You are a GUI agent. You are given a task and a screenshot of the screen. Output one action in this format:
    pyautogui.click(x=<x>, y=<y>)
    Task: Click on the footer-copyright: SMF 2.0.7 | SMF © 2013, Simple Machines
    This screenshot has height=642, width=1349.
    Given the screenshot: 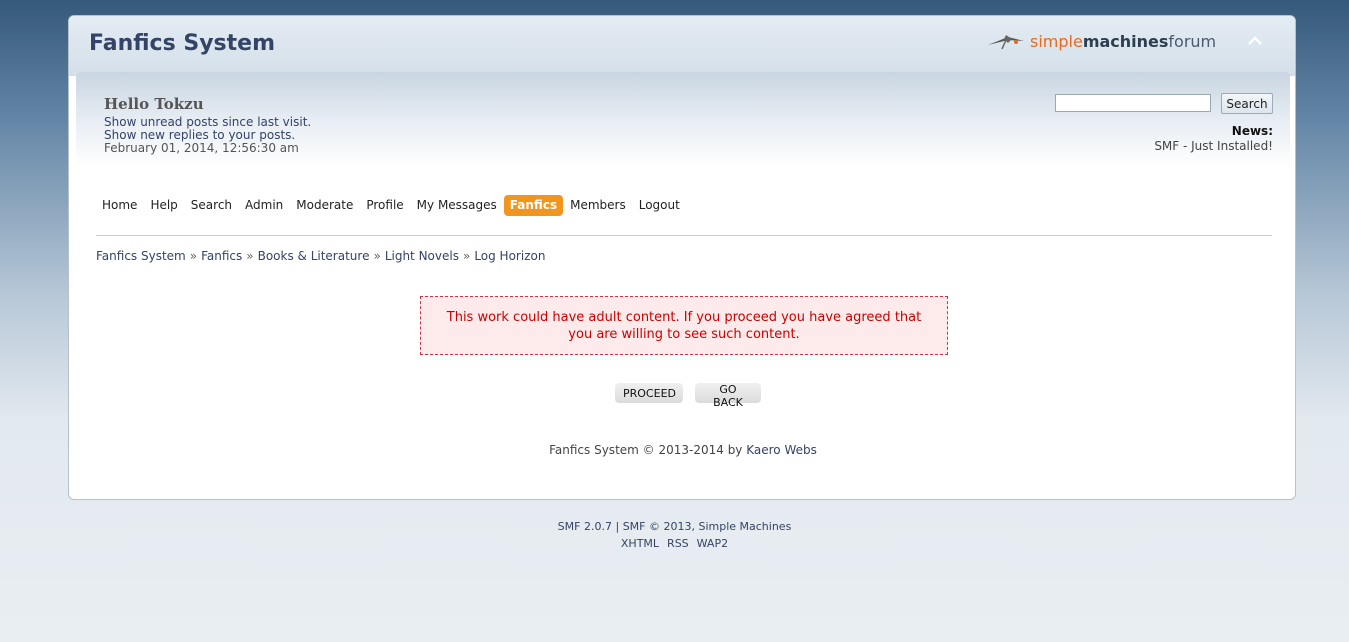 What is the action you would take?
    pyautogui.click(x=674, y=526)
    